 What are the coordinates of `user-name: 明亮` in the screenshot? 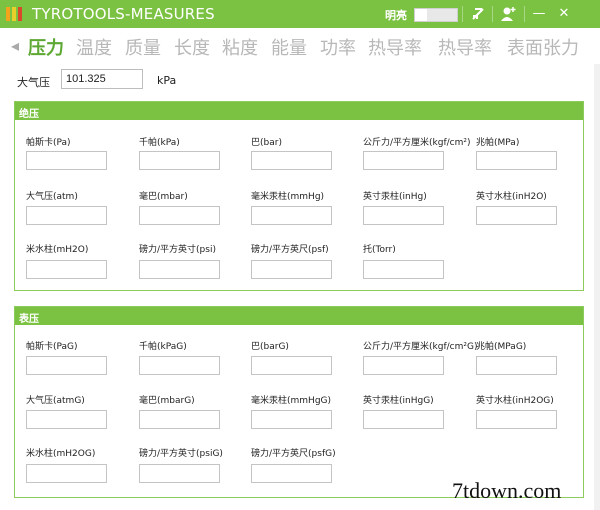 It's located at (396, 15).